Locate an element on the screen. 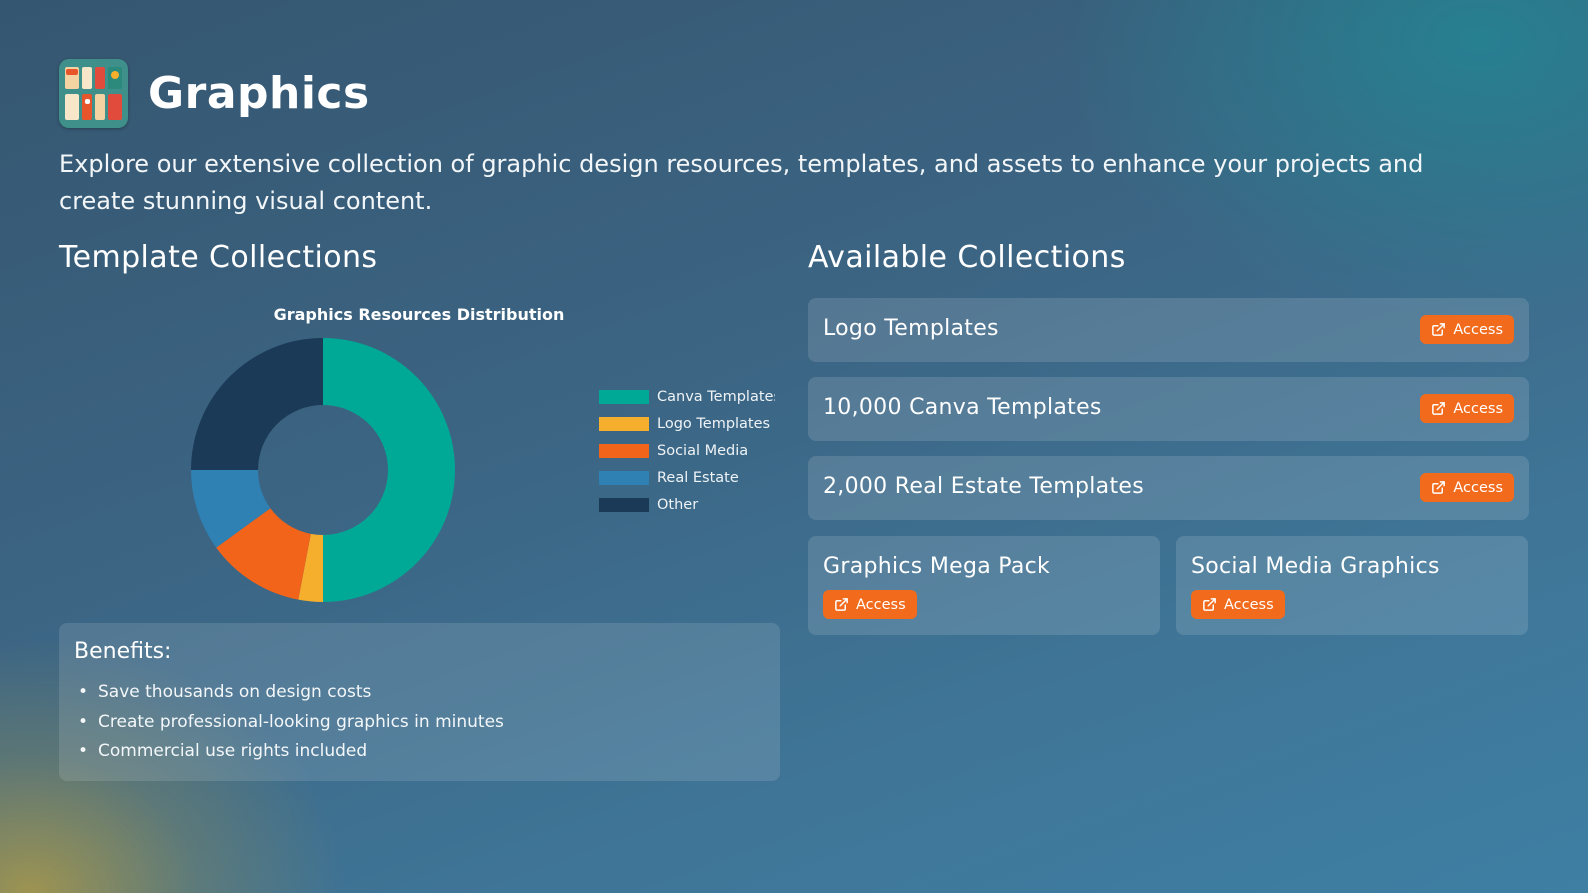 The image size is (1588, 893). donut-slice-other is located at coordinates (257, 404).